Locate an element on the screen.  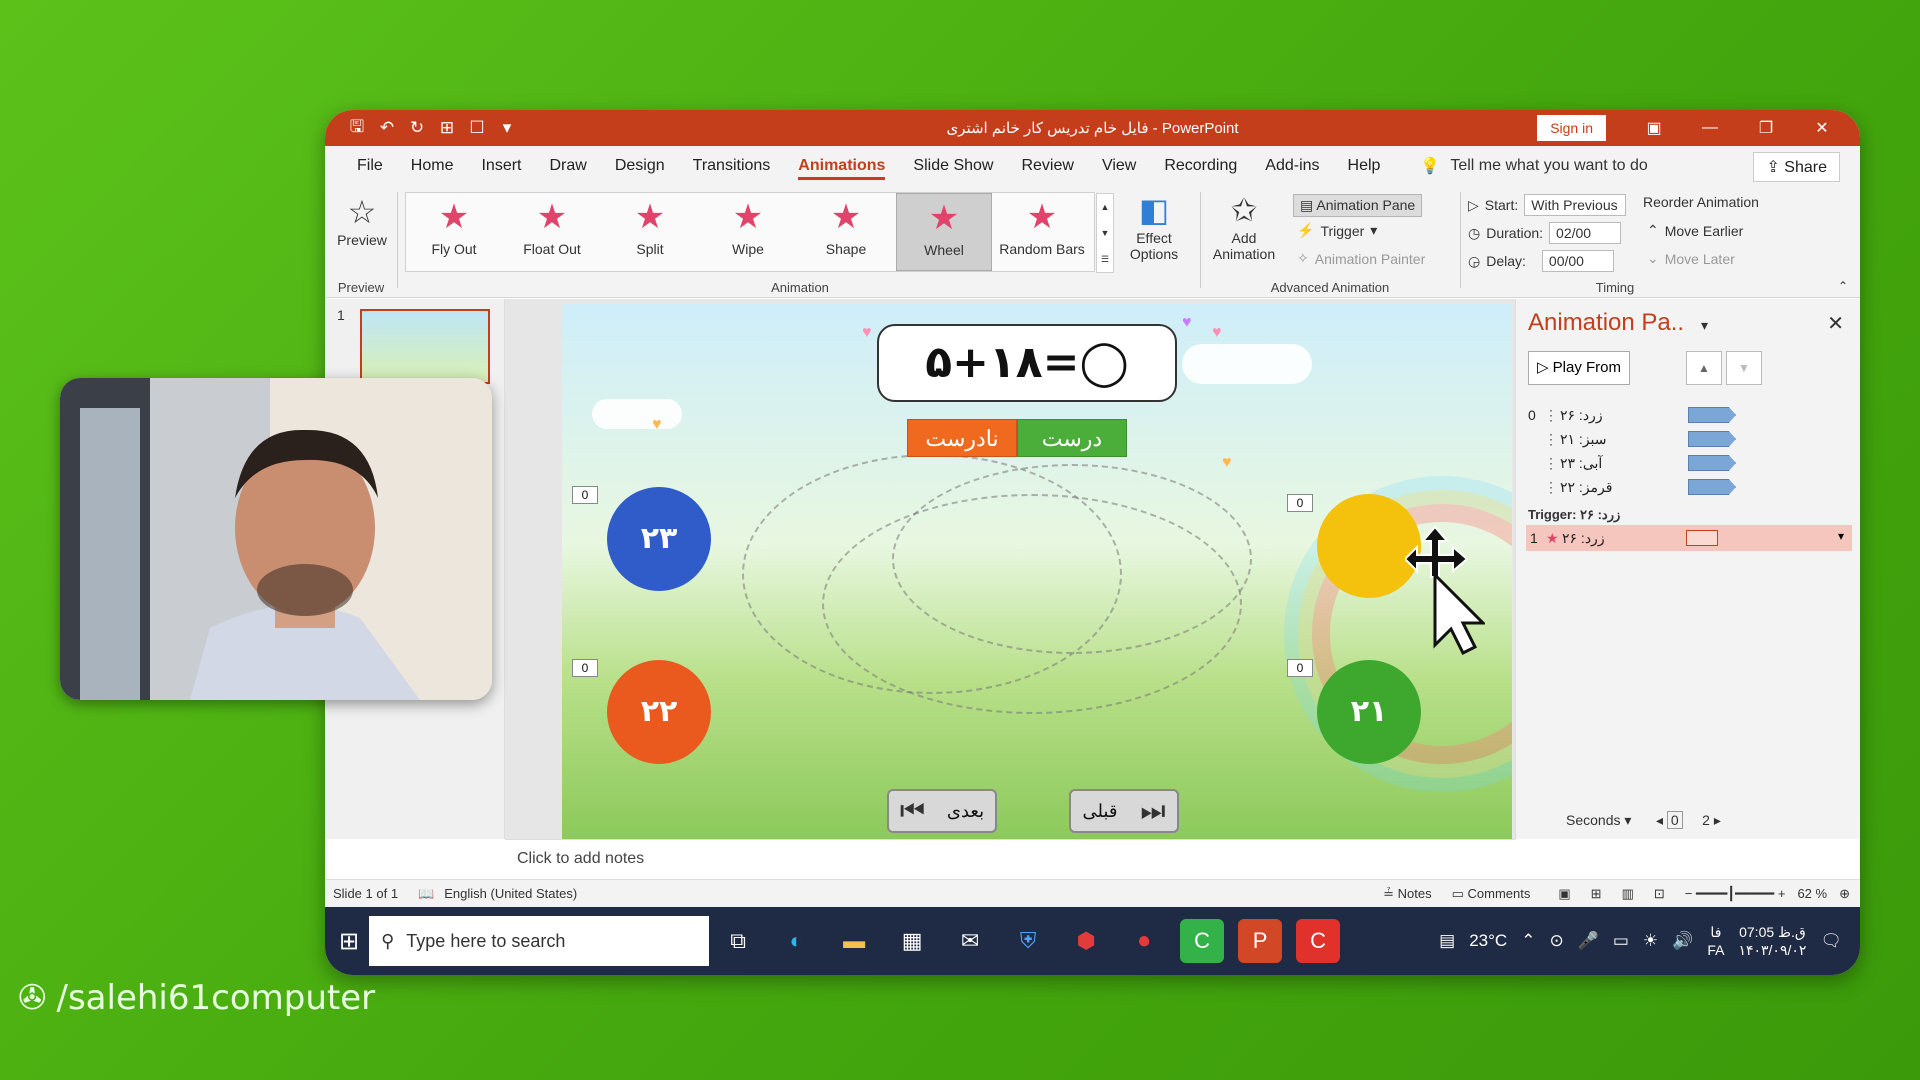
save-icon: 🖫 is located at coordinates (357, 128).